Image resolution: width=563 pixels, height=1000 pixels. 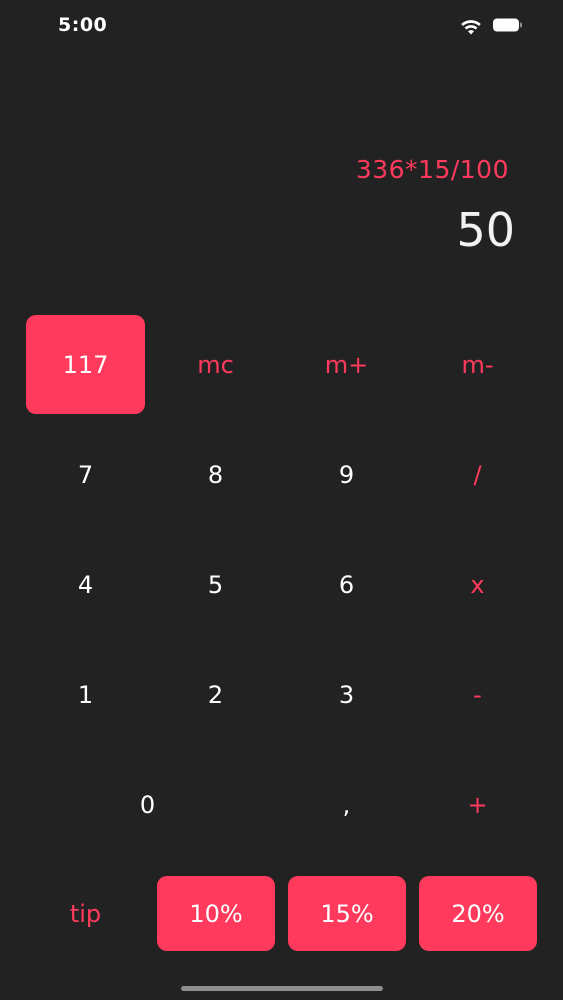 What do you see at coordinates (85, 694) in the screenshot?
I see `digit-1-button: 1` at bounding box center [85, 694].